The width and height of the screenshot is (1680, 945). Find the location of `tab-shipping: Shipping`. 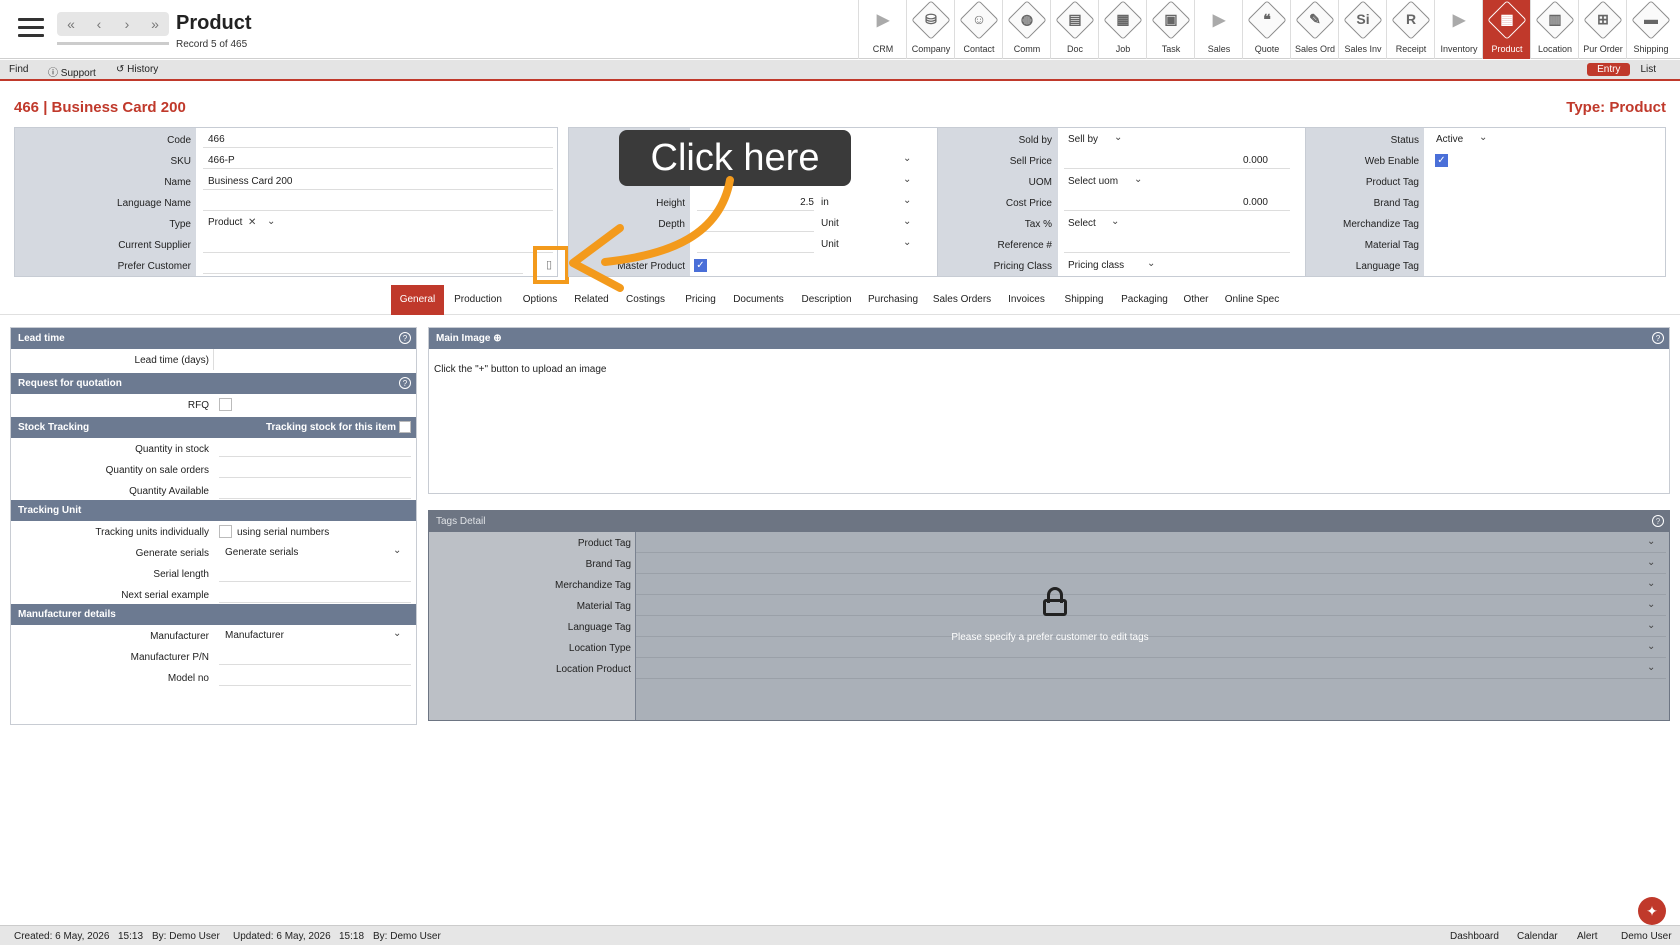

tab-shipping: Shipping is located at coordinates (1084, 300).